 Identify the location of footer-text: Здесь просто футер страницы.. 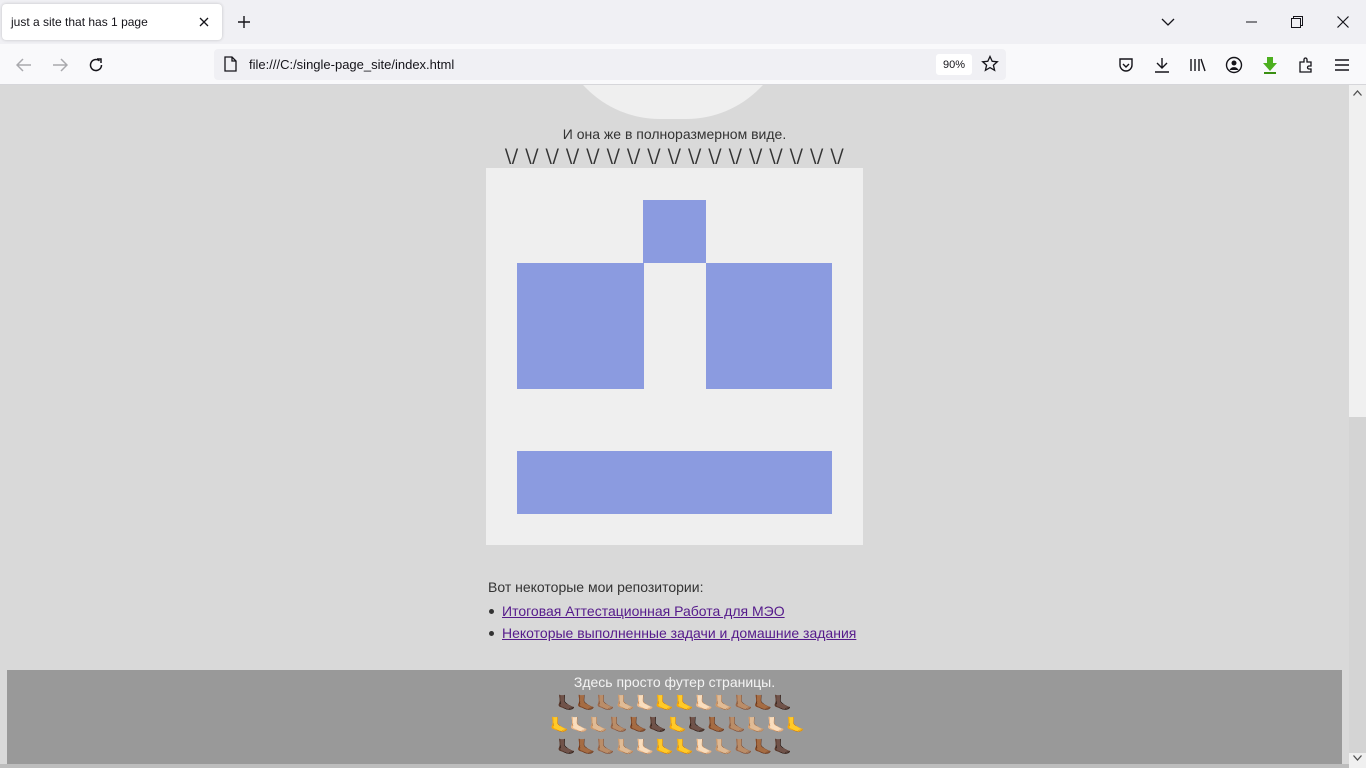
(674, 682).